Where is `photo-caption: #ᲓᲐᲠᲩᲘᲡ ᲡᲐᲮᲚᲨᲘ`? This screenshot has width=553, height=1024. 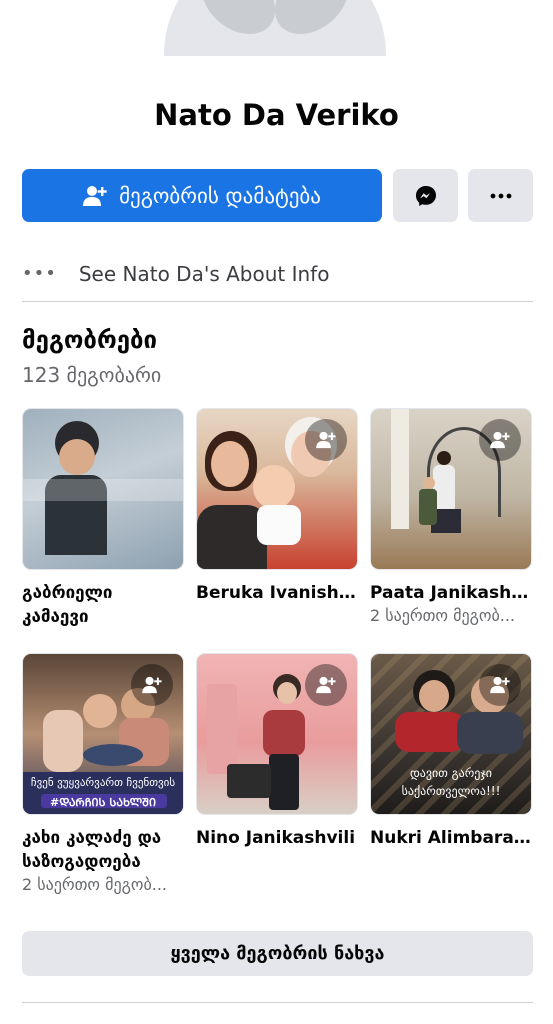
photo-caption: #ᲓᲐᲠᲩᲘᲡ ᲡᲐᲮᲚᲨᲘ is located at coordinates (102, 802).